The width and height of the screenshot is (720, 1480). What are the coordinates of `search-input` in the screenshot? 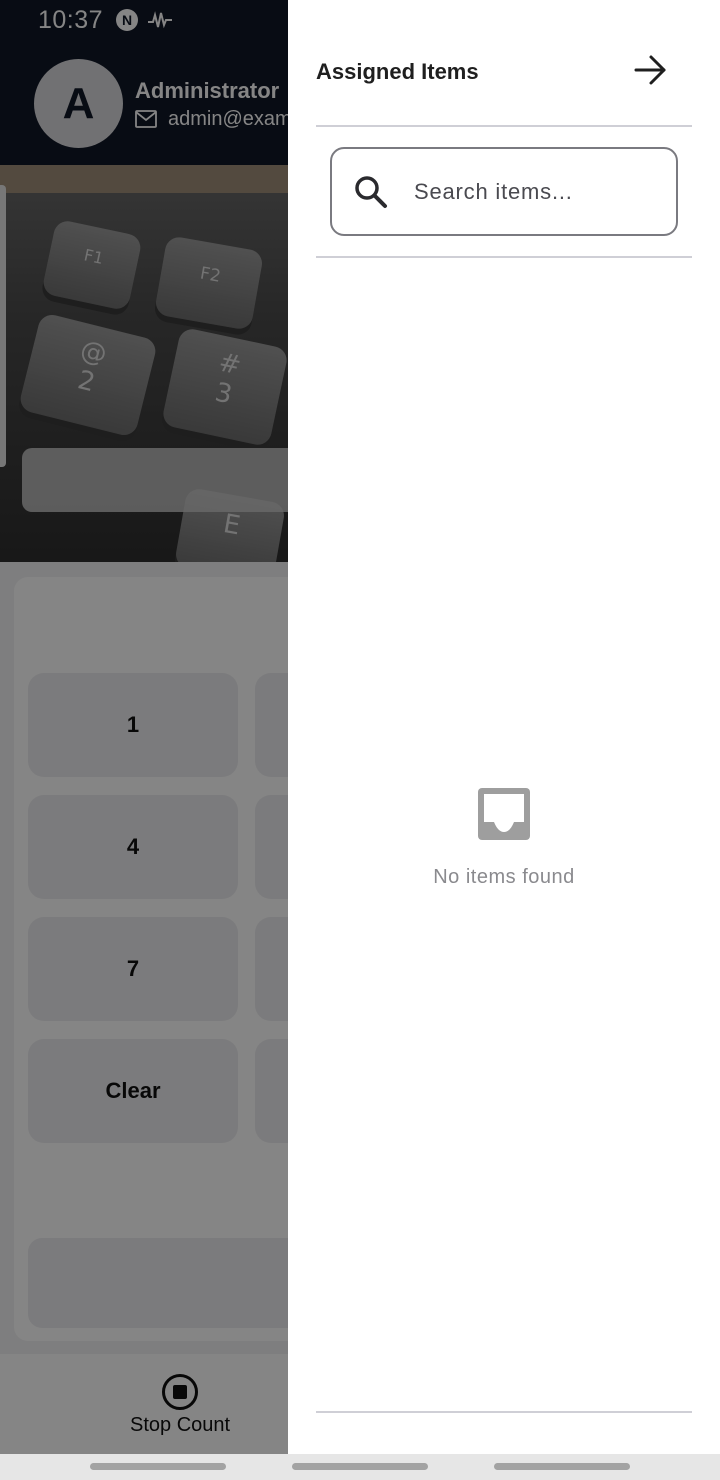 It's located at (539, 192).